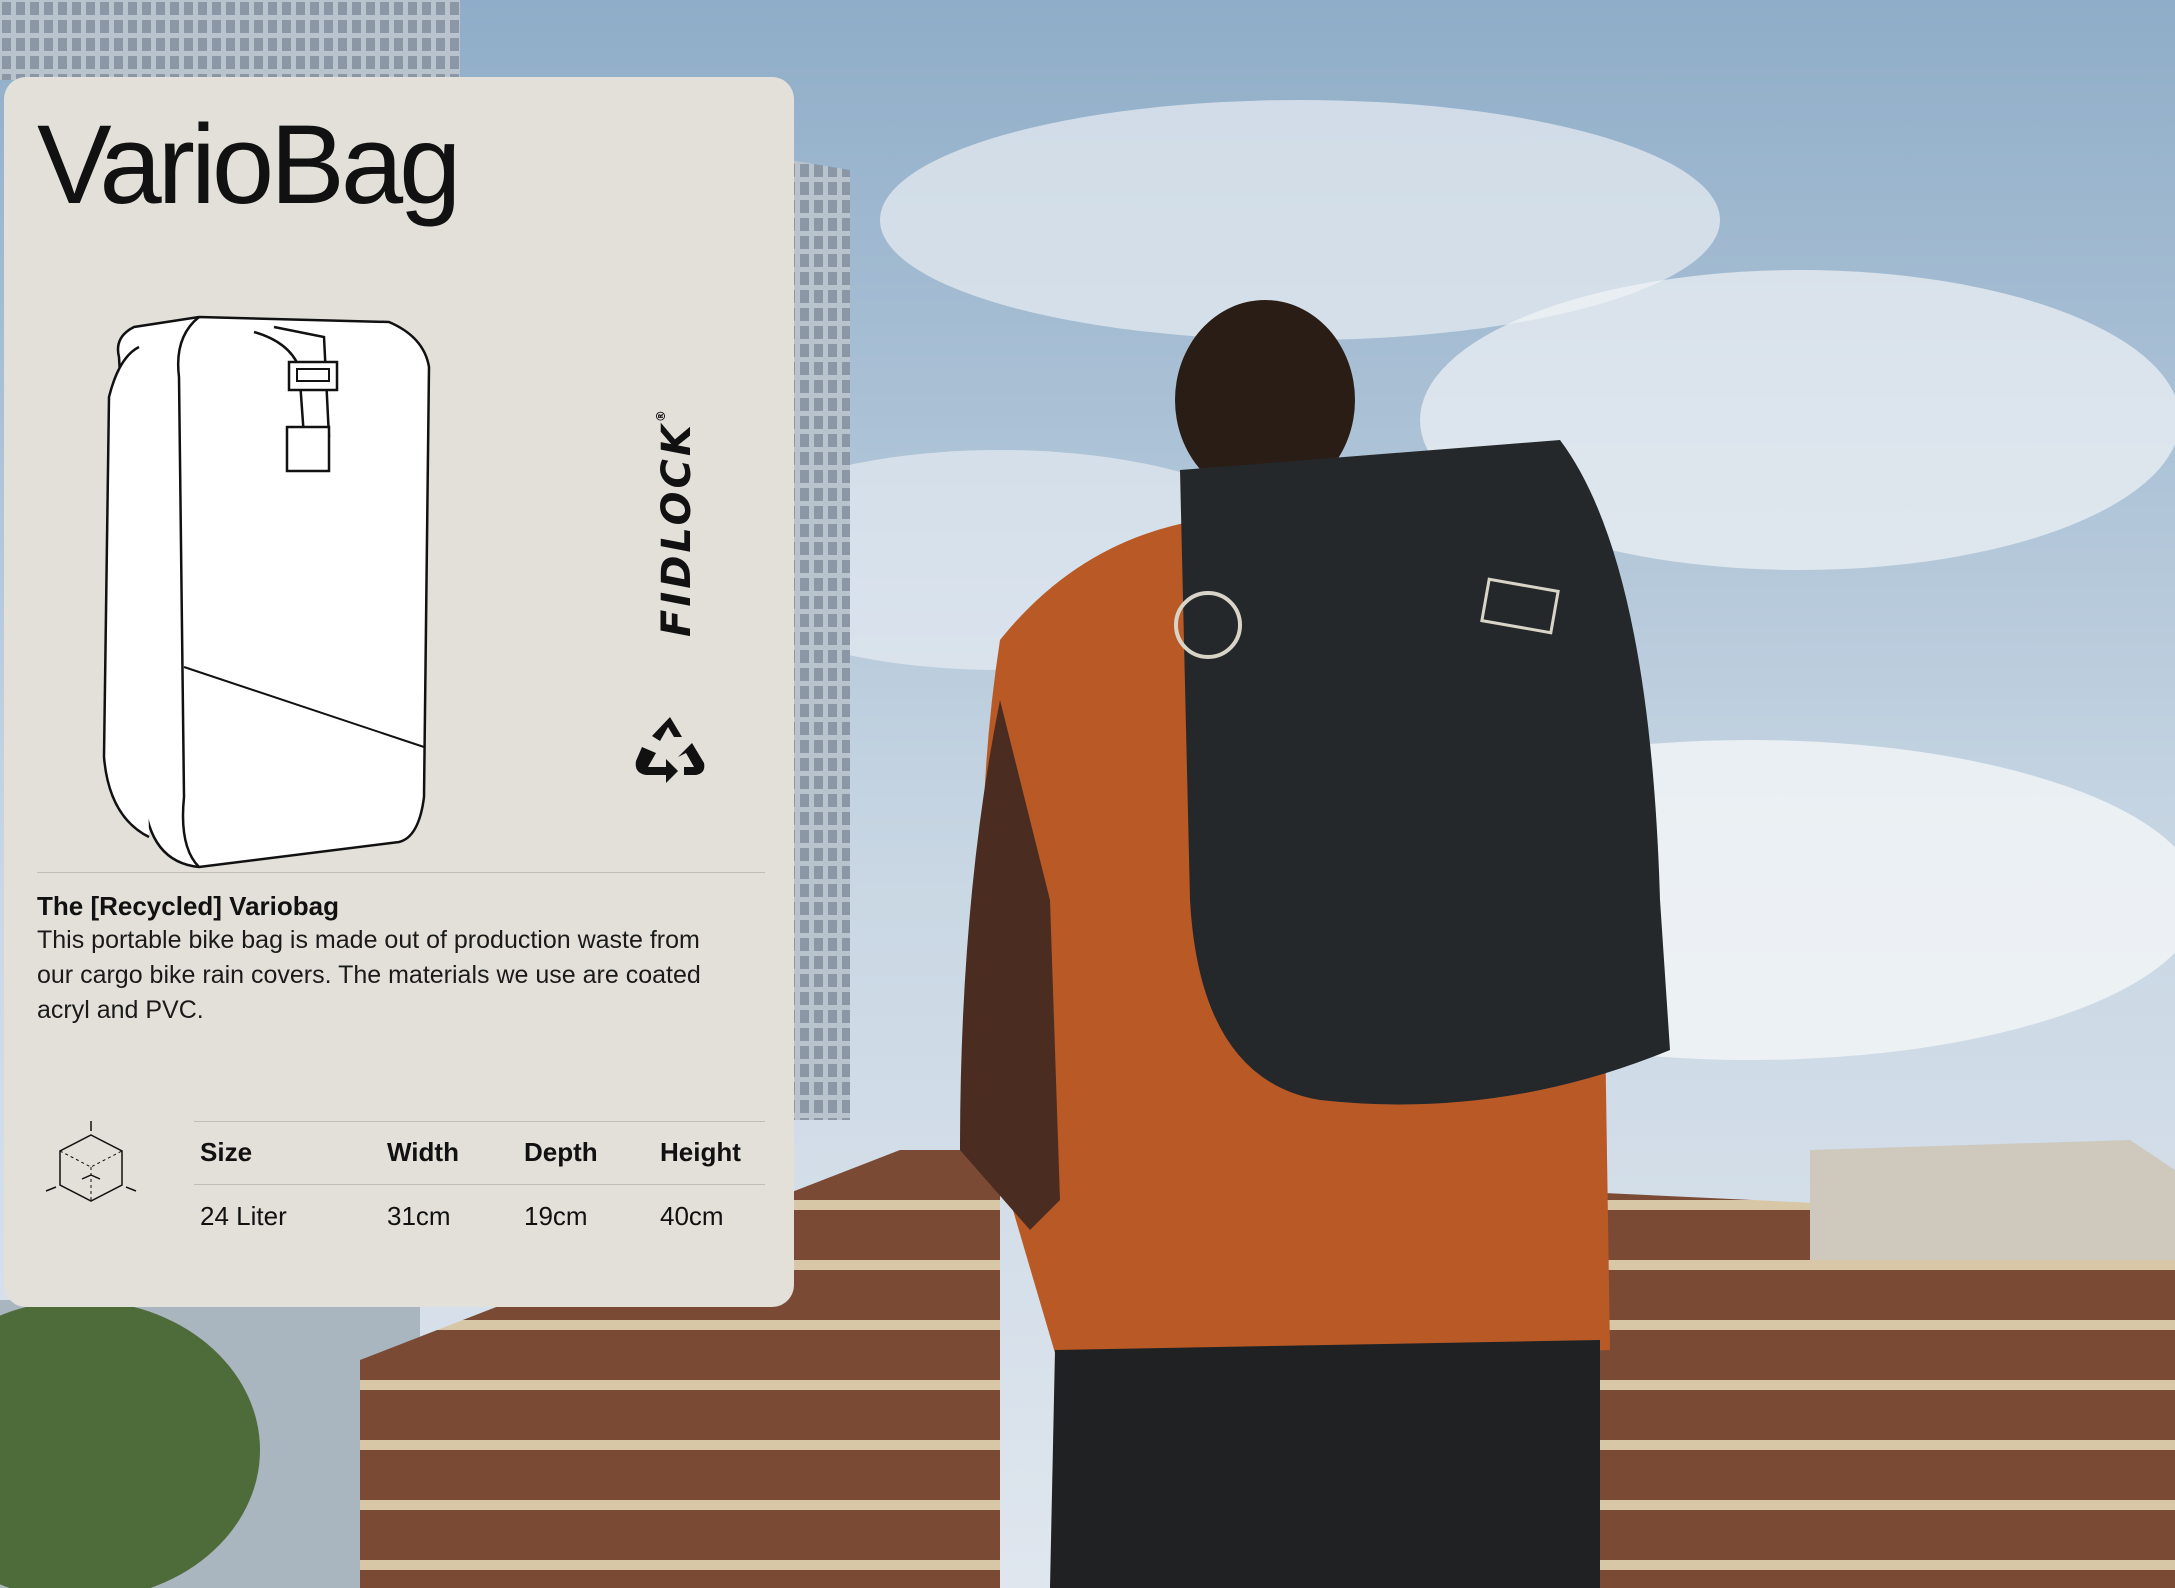 The height and width of the screenshot is (1588, 2175). What do you see at coordinates (266, 592) in the screenshot?
I see `bag-illustration` at bounding box center [266, 592].